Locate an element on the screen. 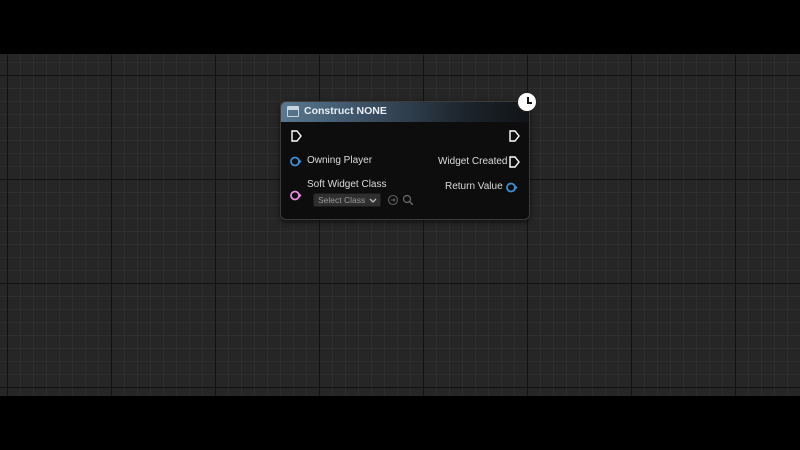 This screenshot has height=450, width=800. clock-icon is located at coordinates (527, 102).